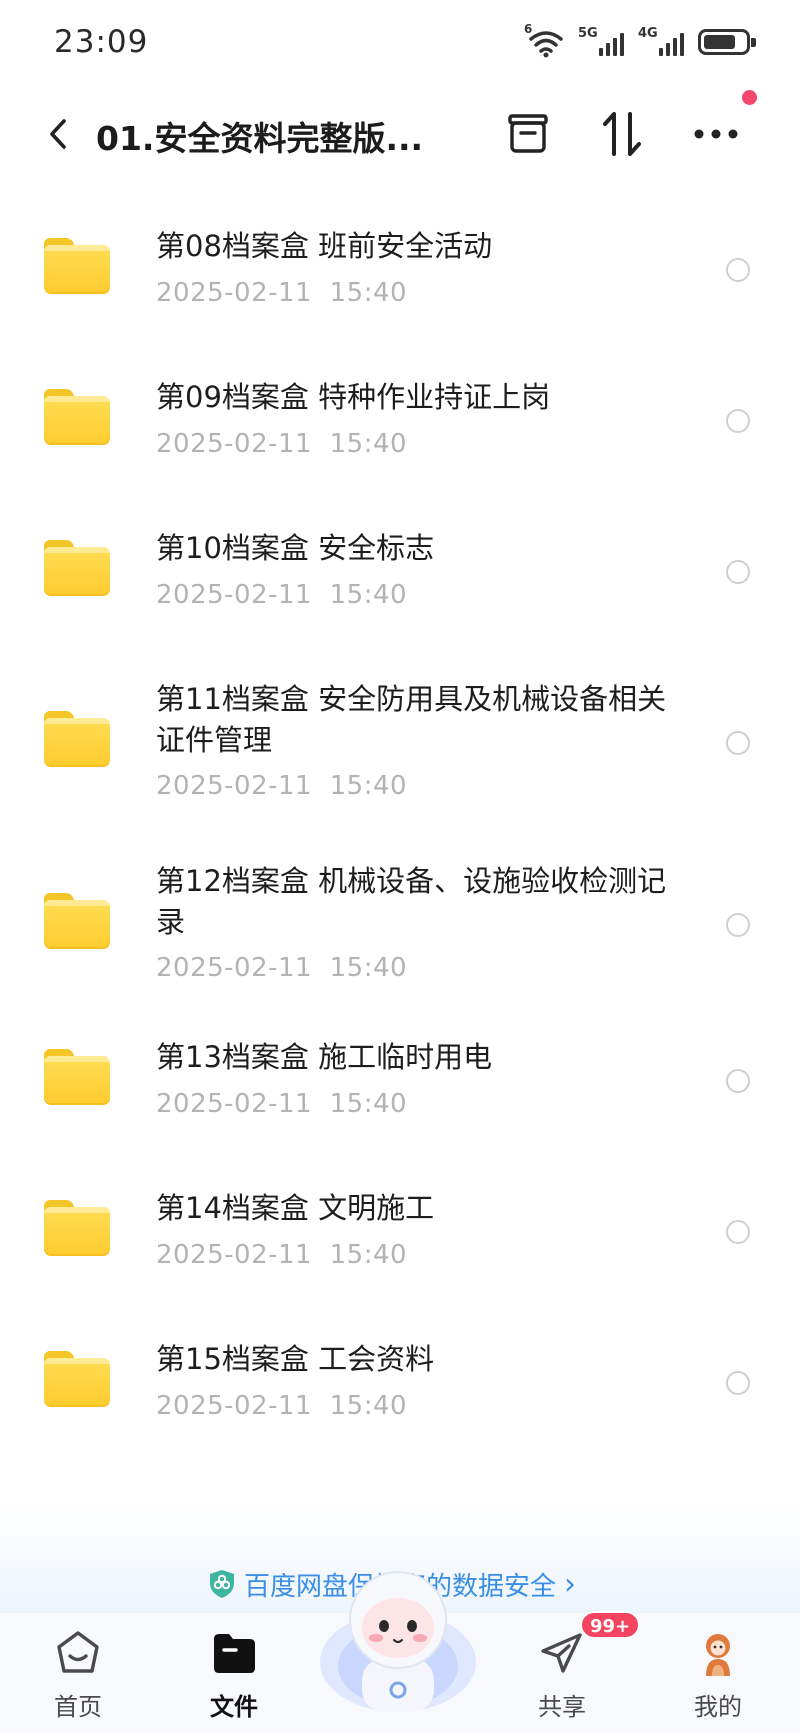 The height and width of the screenshot is (1733, 800). Describe the element at coordinates (570, 1584) in the screenshot. I see `chevron-right-icon: ›` at that location.